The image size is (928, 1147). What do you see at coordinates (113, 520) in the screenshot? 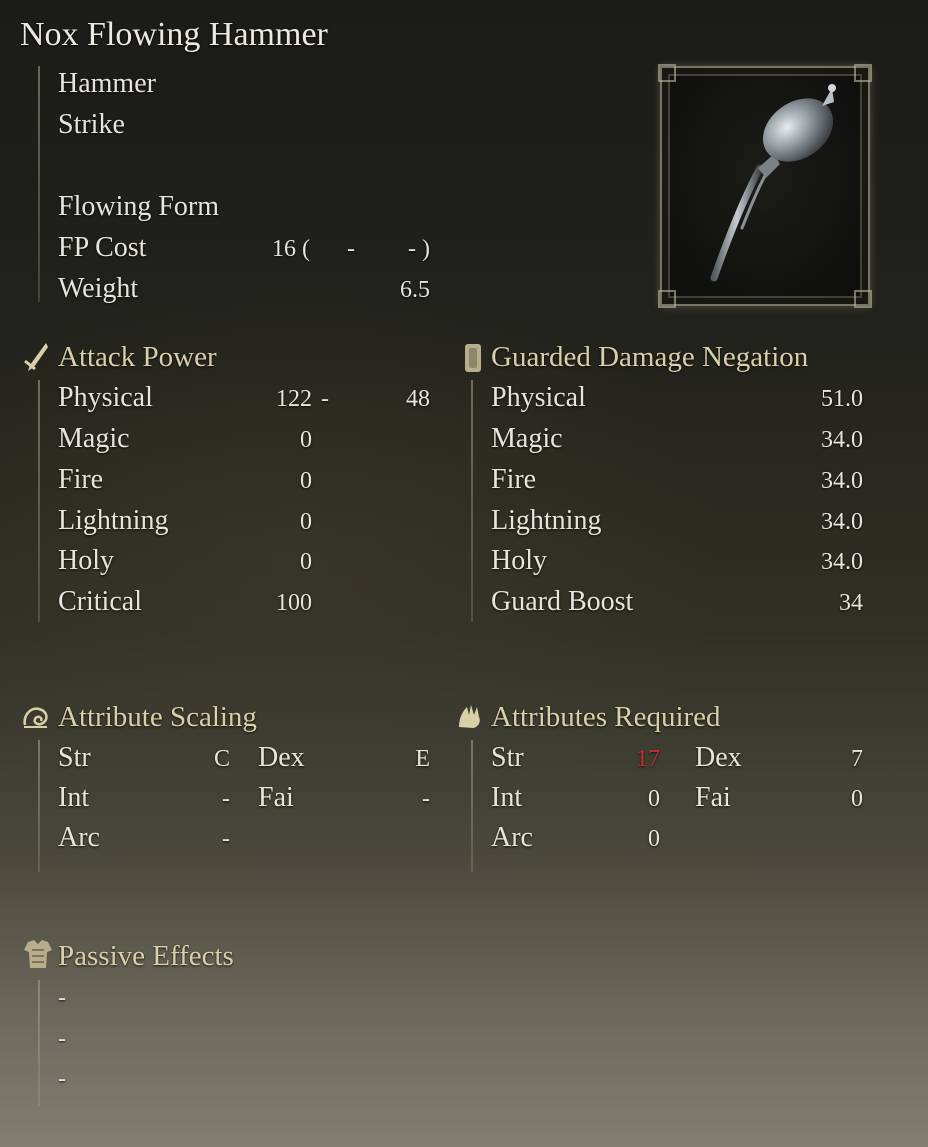
I see `ap-lightning-label: Lightning` at bounding box center [113, 520].